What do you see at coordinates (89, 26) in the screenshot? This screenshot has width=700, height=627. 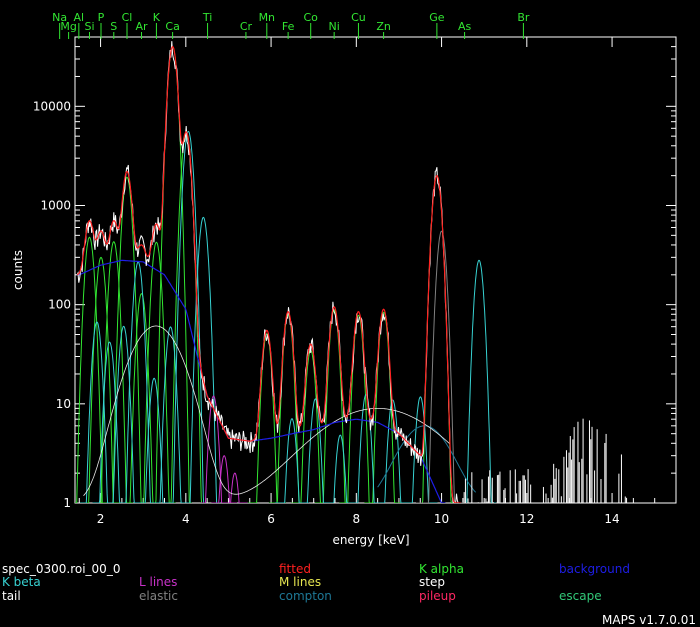 I see `element-marker-si: Si` at bounding box center [89, 26].